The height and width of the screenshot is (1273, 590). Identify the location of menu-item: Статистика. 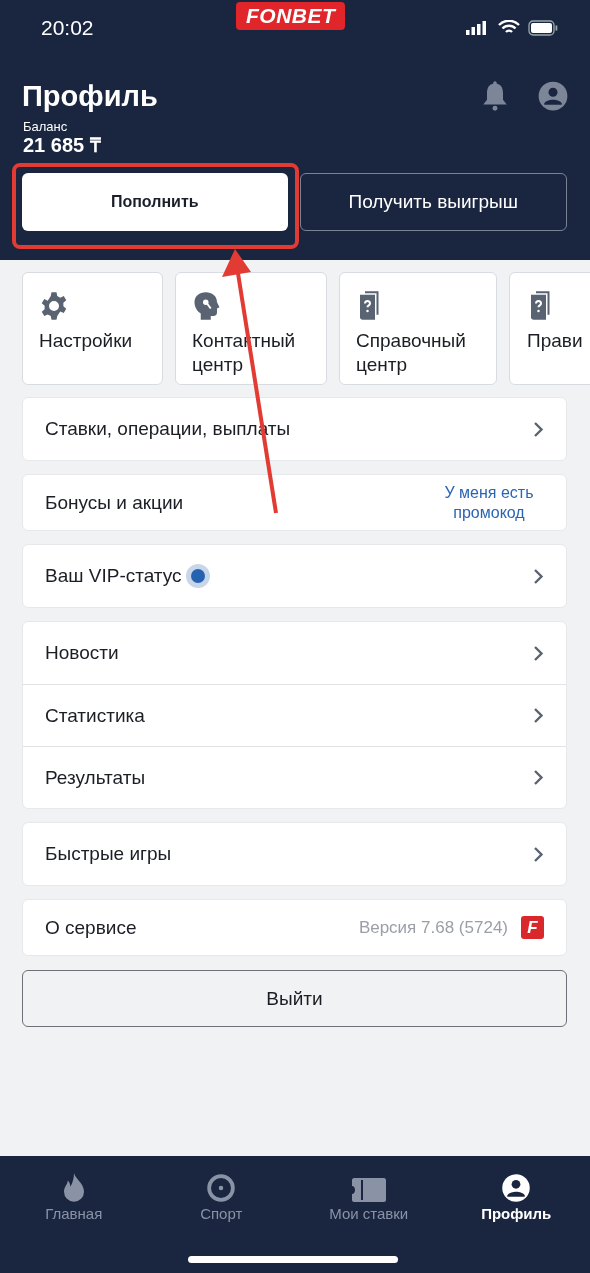
(294, 715).